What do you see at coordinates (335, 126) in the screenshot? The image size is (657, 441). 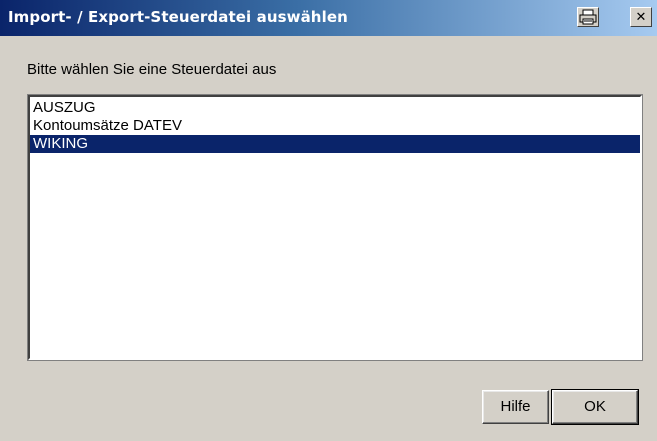 I see `list-item-kontoumsaetze-datev: Kontoumsätze DATEV` at bounding box center [335, 126].